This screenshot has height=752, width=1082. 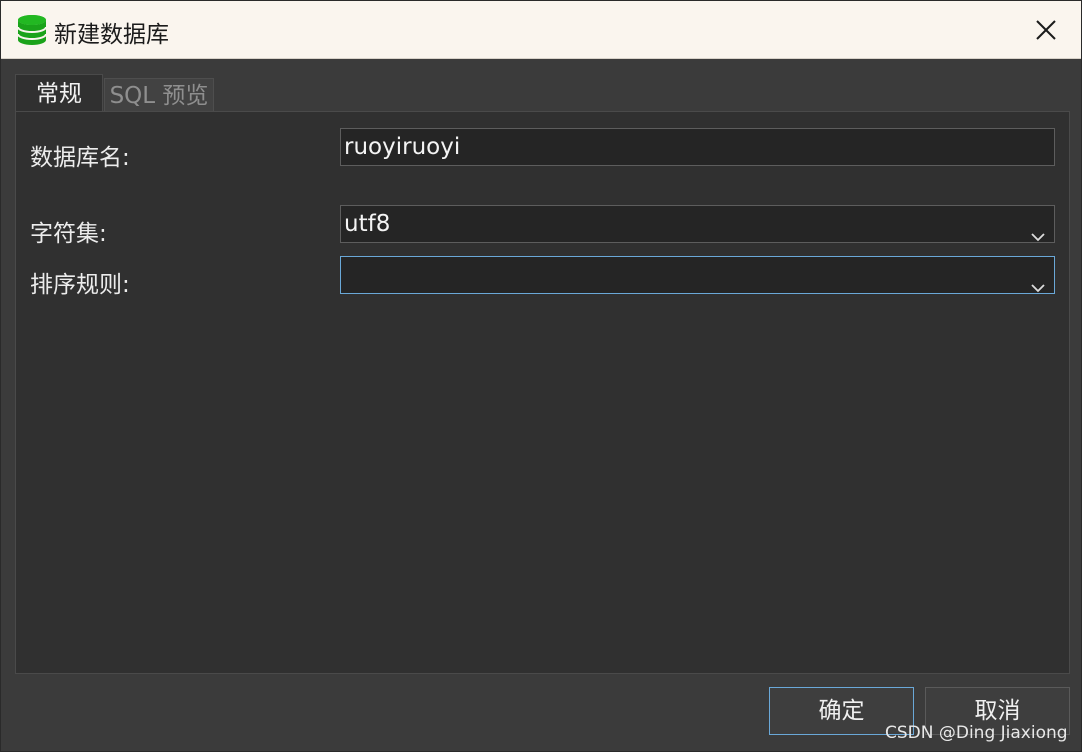 What do you see at coordinates (32, 30) in the screenshot?
I see `database-icon` at bounding box center [32, 30].